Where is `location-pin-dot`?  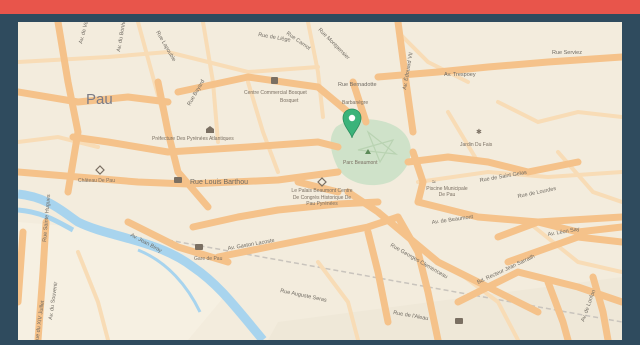 location-pin-dot is located at coordinates (352, 118).